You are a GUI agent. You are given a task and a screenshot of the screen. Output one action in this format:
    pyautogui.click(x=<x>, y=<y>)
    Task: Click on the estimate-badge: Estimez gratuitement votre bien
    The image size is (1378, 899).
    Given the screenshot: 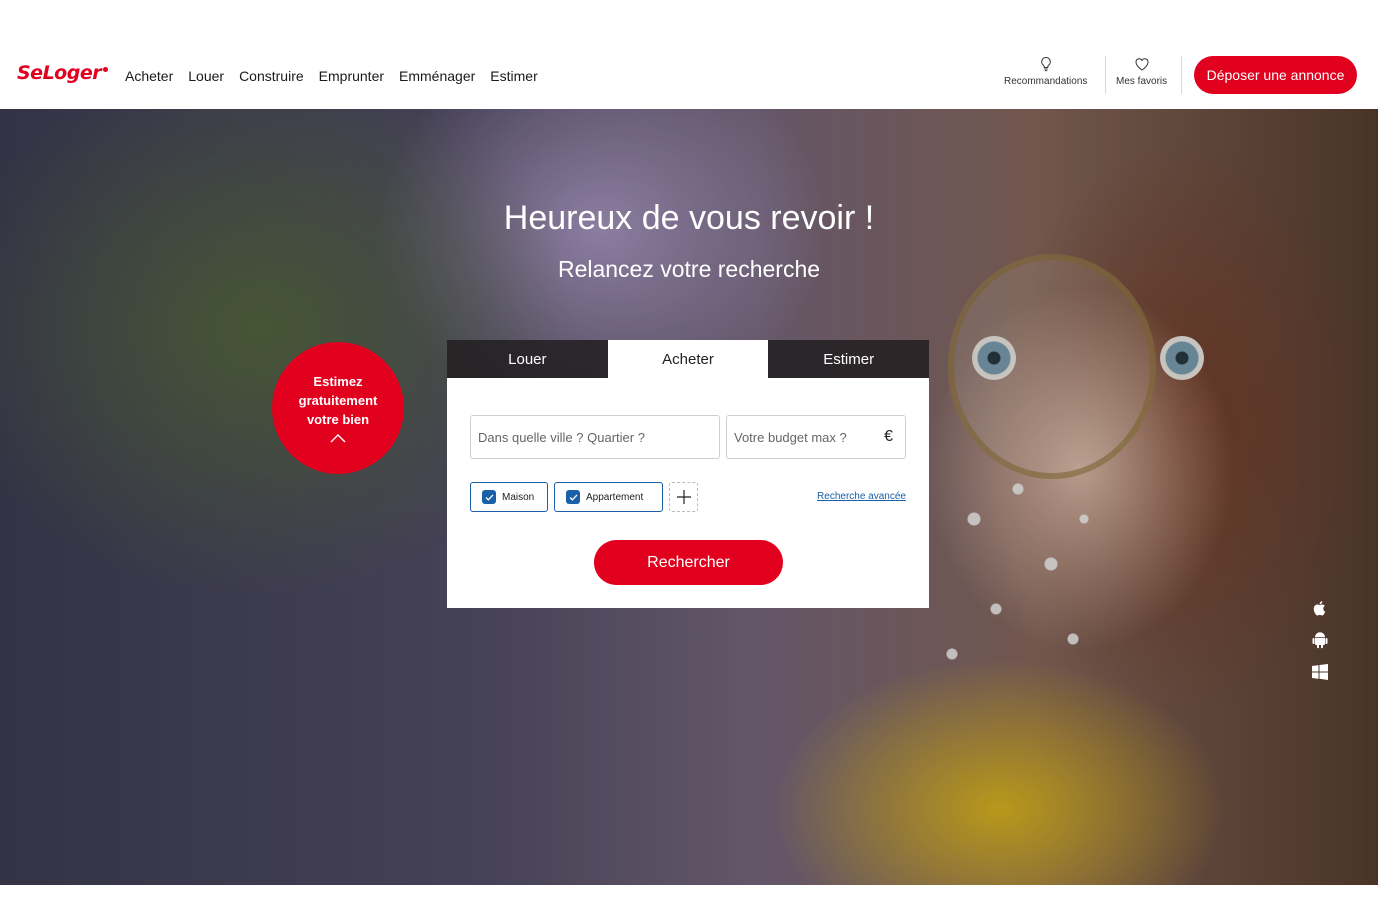 What is the action you would take?
    pyautogui.click(x=338, y=408)
    